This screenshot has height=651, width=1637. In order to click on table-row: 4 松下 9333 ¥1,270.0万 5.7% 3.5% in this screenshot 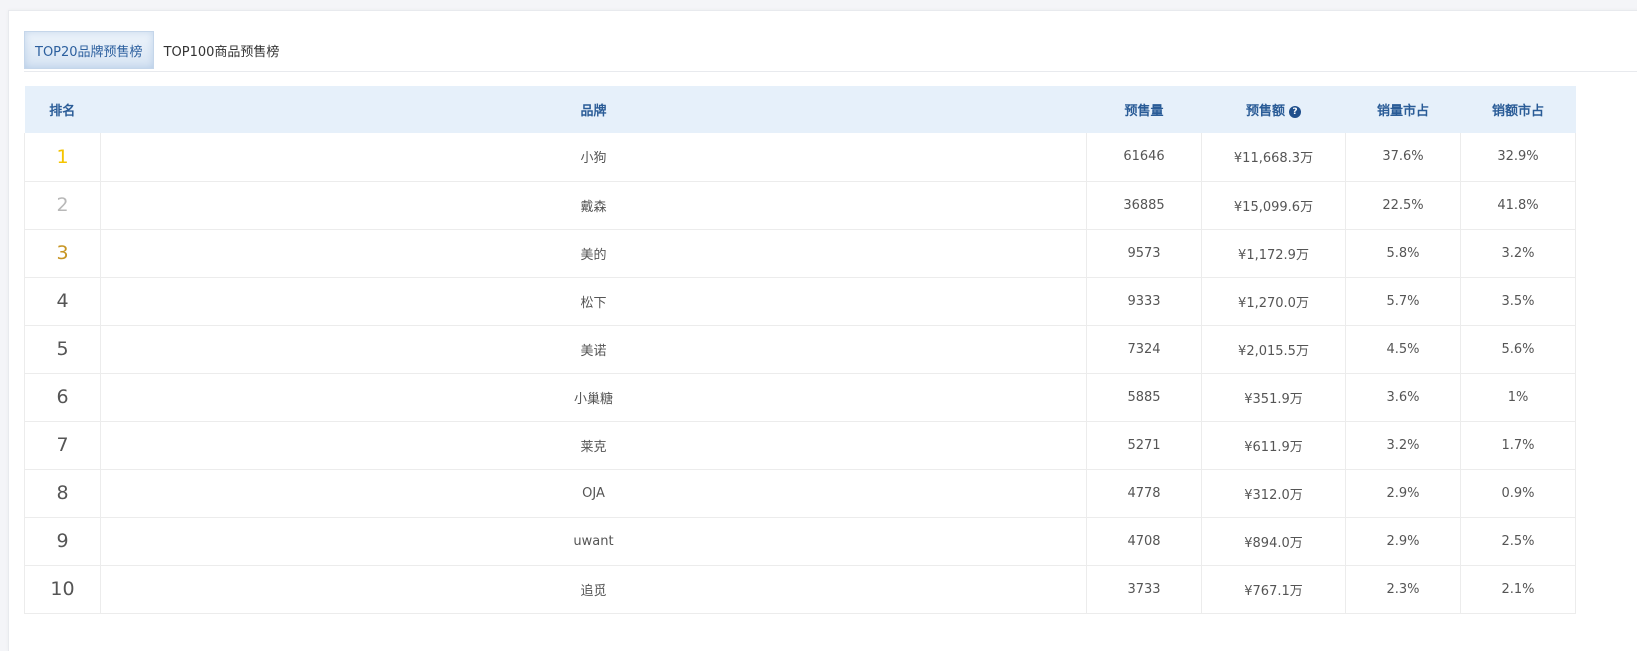, I will do `click(800, 301)`.